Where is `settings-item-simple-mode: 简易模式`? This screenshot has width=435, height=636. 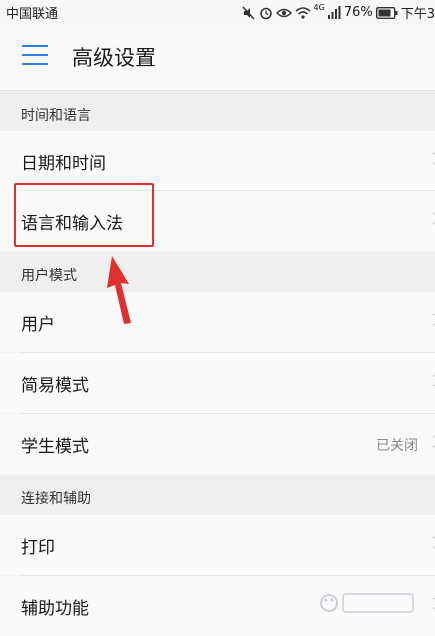
settings-item-simple-mode: 简易模式 is located at coordinates (217, 383).